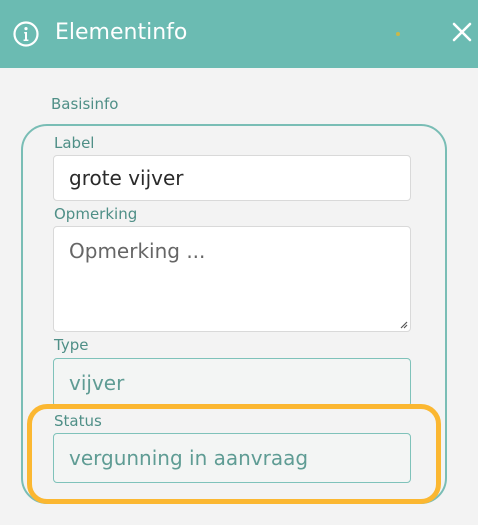  Describe the element at coordinates (121, 32) in the screenshot. I see `panel-title: Elementinfo` at that location.